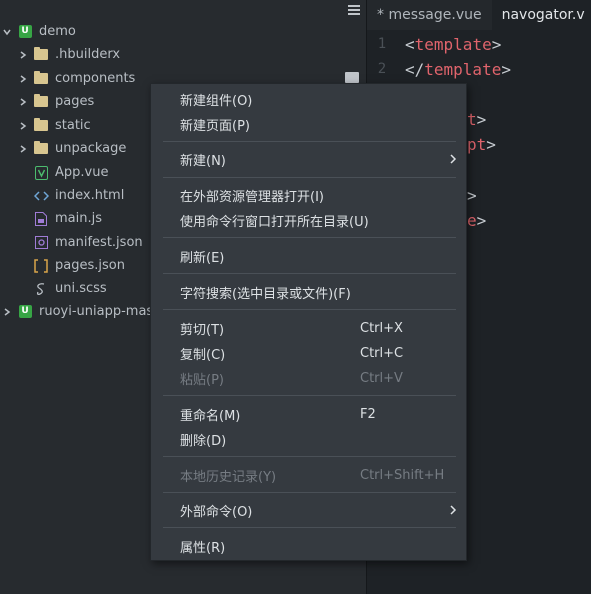 This screenshot has height=594, width=591. I want to click on menu-item-delete: 删除(D), so click(308, 439).